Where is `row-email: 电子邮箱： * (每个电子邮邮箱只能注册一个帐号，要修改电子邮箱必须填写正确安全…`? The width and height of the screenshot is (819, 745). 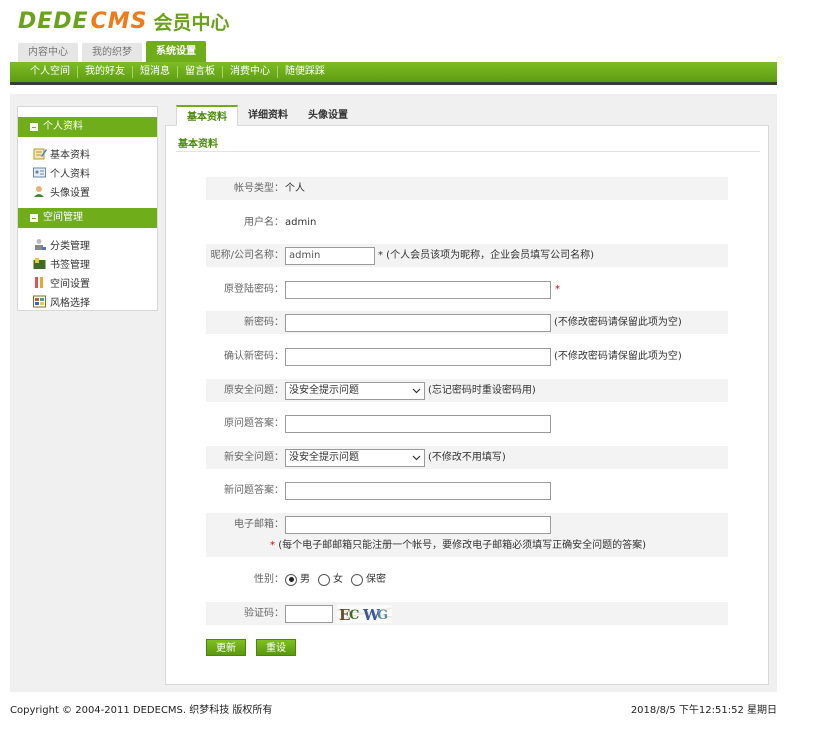 row-email: 电子邮箱： * (每个电子邮邮箱只能注册一个帐号，要修改电子邮箱必须填写正确安全… is located at coordinates (467, 535).